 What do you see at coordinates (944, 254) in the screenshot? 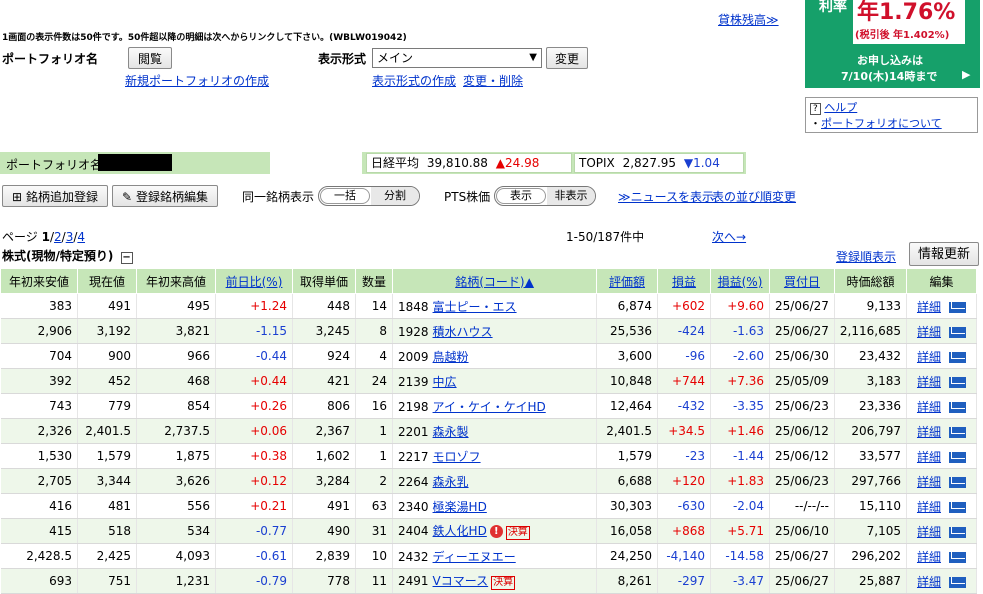
I see `refresh-button: 情報更新` at bounding box center [944, 254].